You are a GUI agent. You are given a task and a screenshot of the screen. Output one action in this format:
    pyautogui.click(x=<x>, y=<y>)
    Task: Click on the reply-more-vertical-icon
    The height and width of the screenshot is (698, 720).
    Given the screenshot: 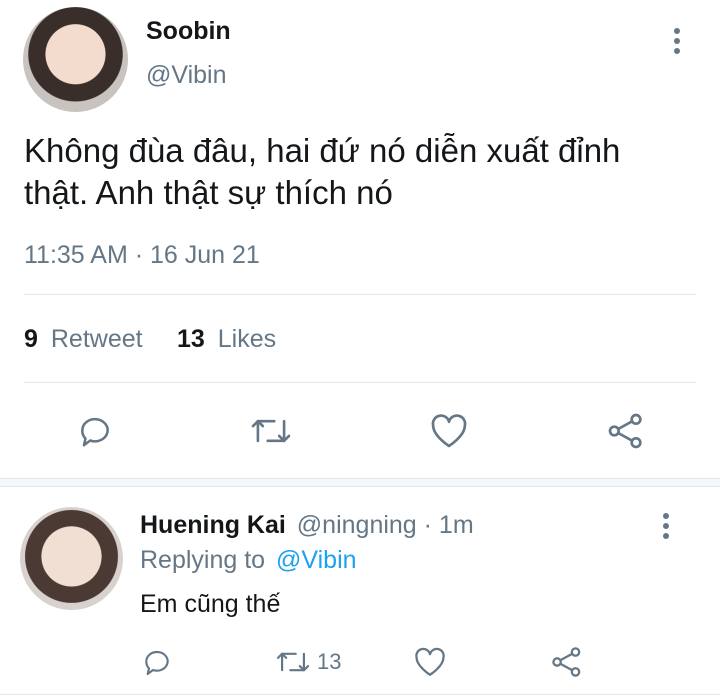 What is the action you would take?
    pyautogui.click(x=666, y=527)
    